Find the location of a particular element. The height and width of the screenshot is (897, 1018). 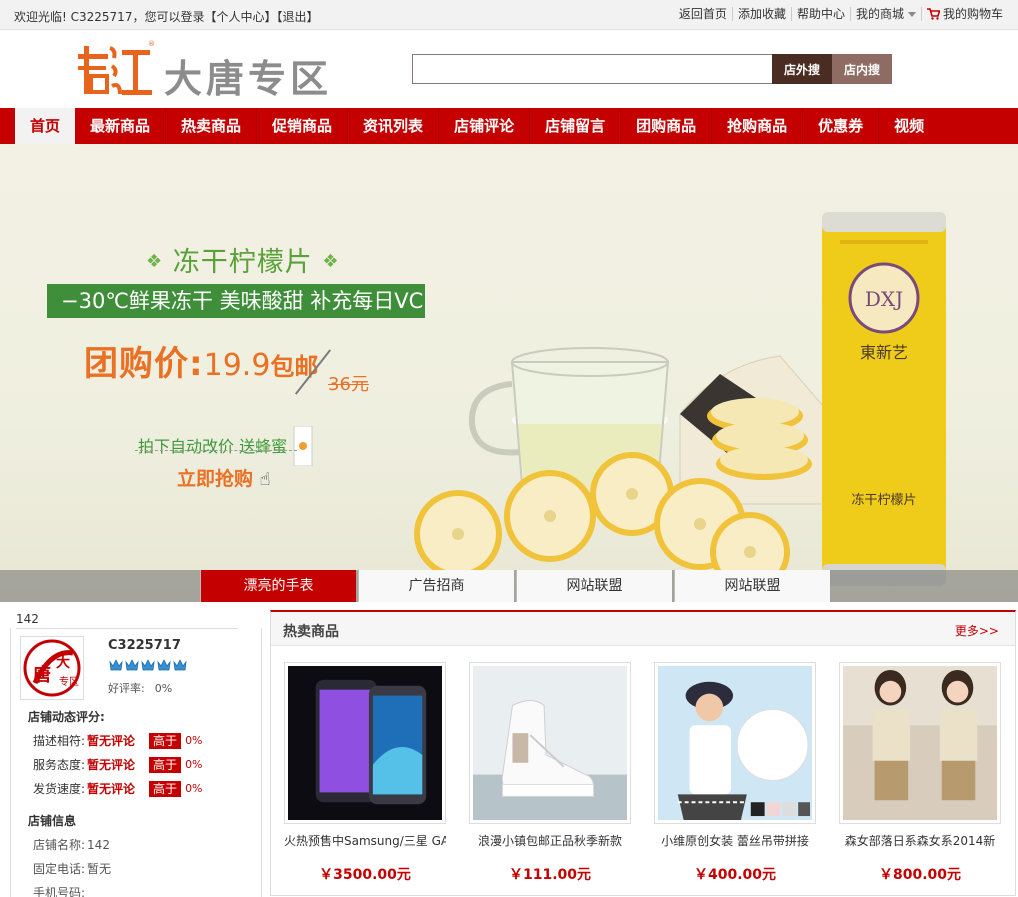

banner-buy-link: 立即抢购 ☝ is located at coordinates (224, 477).